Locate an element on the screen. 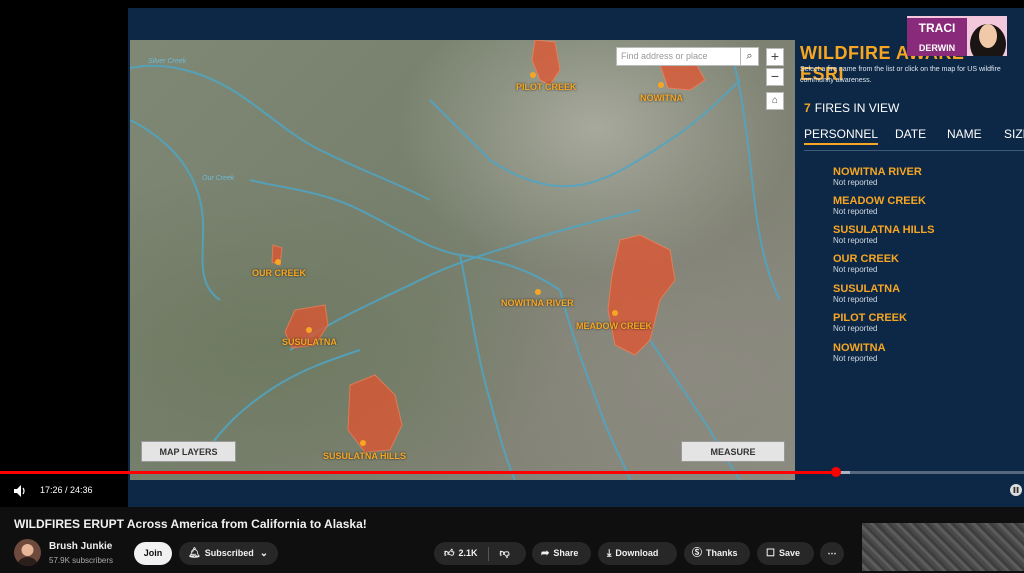  scrubber-handle is located at coordinates (835, 472).